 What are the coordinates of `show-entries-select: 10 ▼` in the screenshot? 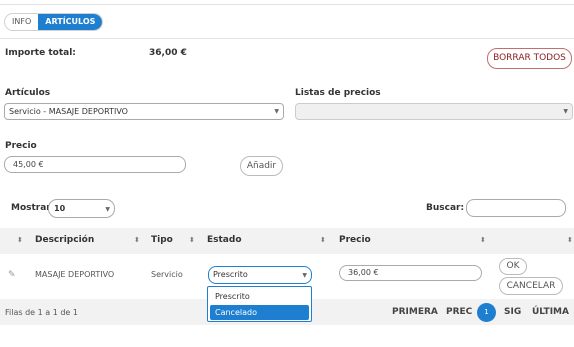 It's located at (81, 208).